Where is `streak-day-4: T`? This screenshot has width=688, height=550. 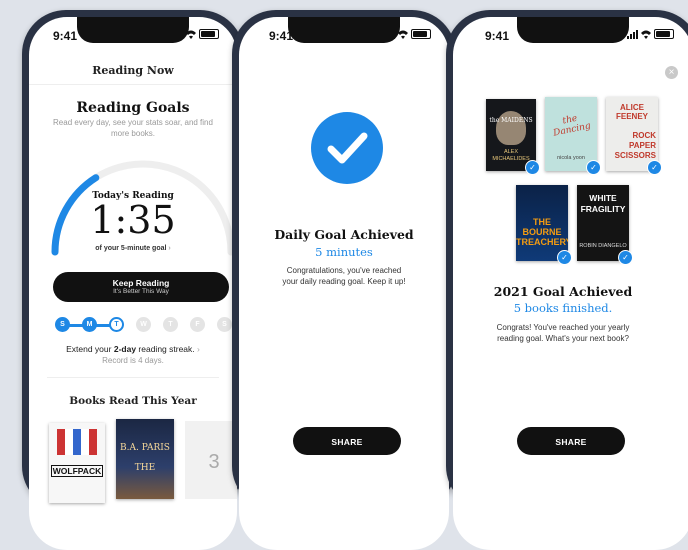
streak-day-4: T is located at coordinates (170, 324).